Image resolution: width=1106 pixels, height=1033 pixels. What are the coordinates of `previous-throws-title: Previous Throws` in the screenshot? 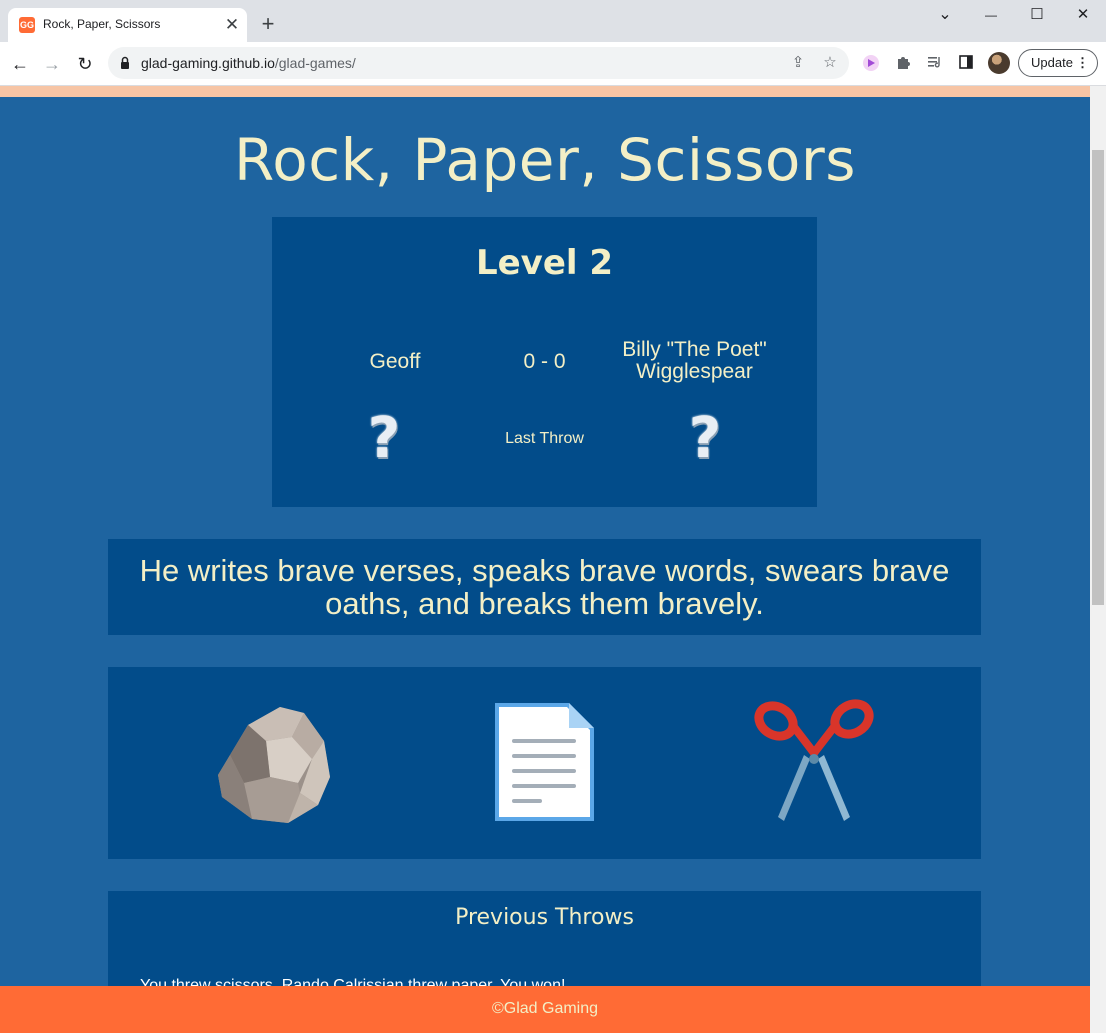 It's located at (544, 917).